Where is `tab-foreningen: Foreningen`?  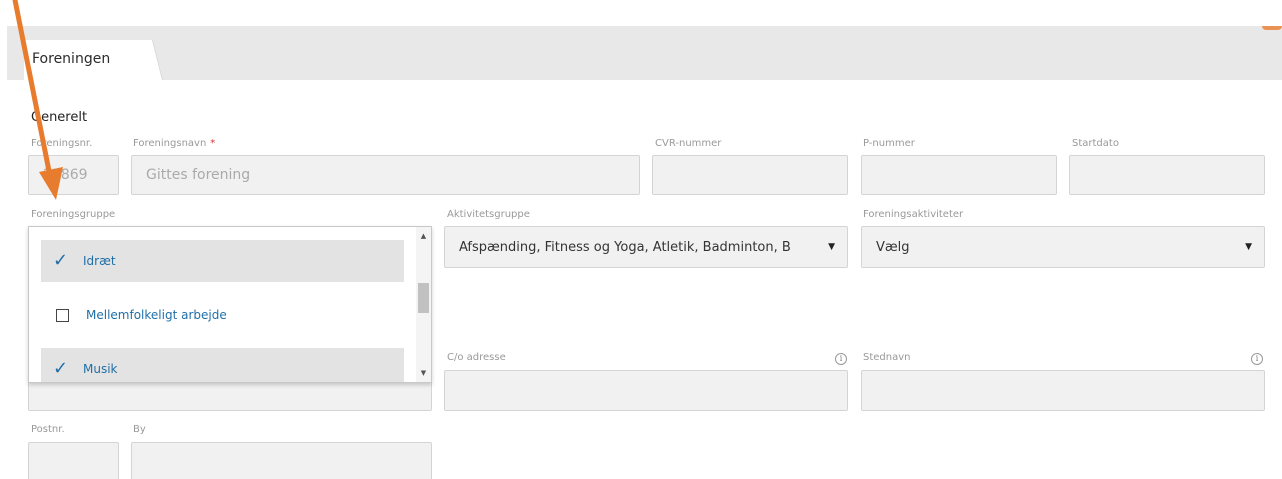 tab-foreningen: Foreningen is located at coordinates (86, 60).